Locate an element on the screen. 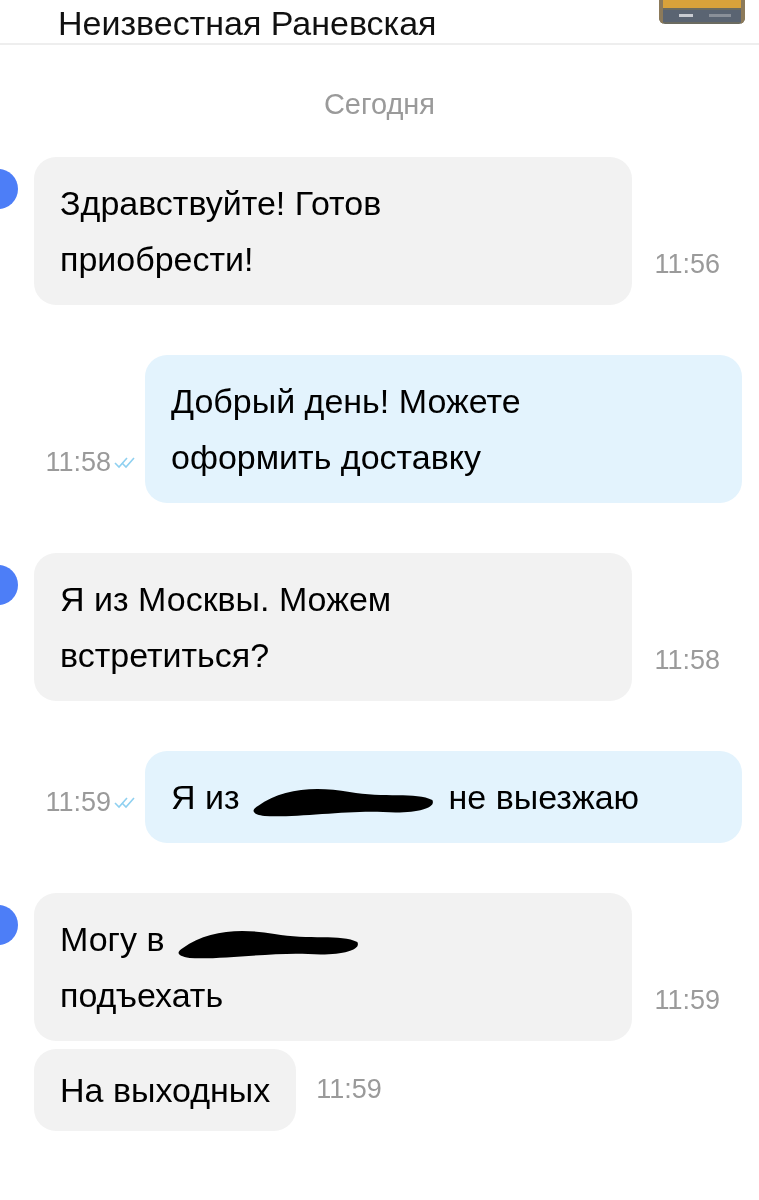 Image resolution: width=759 pixels, height=1200 pixels. message-text: Я из is located at coordinates (205, 796).